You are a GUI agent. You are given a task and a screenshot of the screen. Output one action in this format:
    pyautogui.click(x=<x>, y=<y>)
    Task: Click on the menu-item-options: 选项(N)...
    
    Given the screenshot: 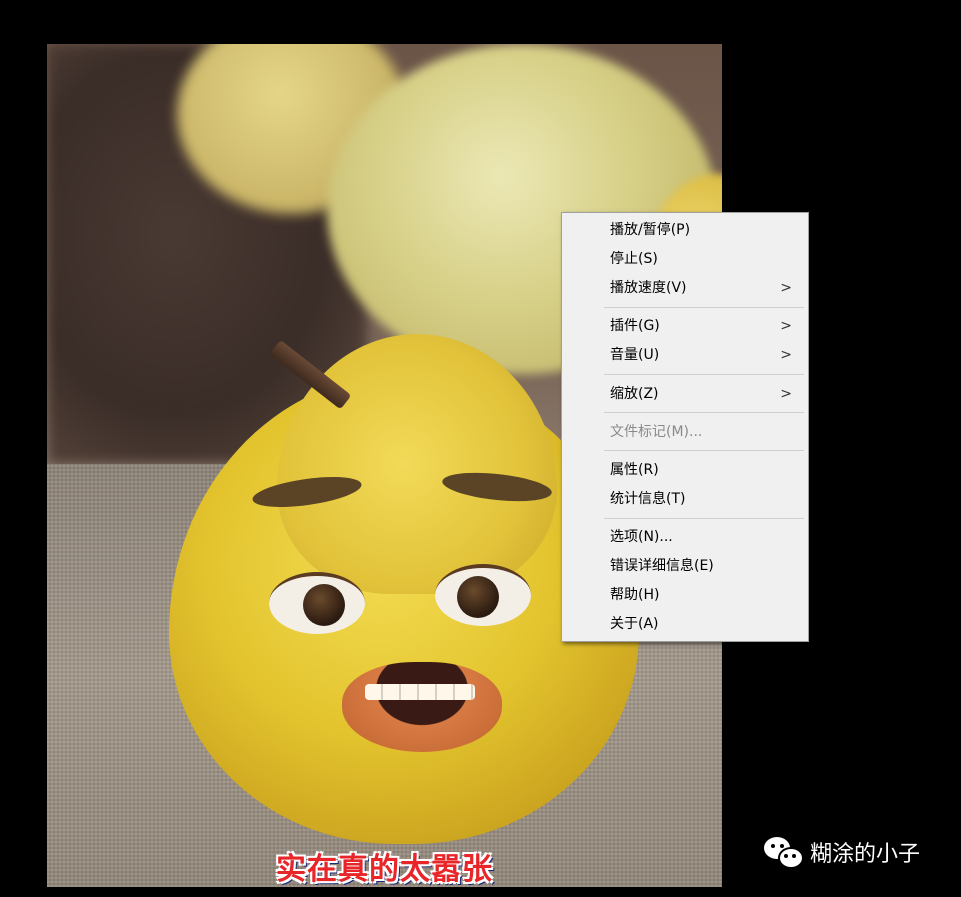 What is the action you would take?
    pyautogui.click(x=685, y=537)
    